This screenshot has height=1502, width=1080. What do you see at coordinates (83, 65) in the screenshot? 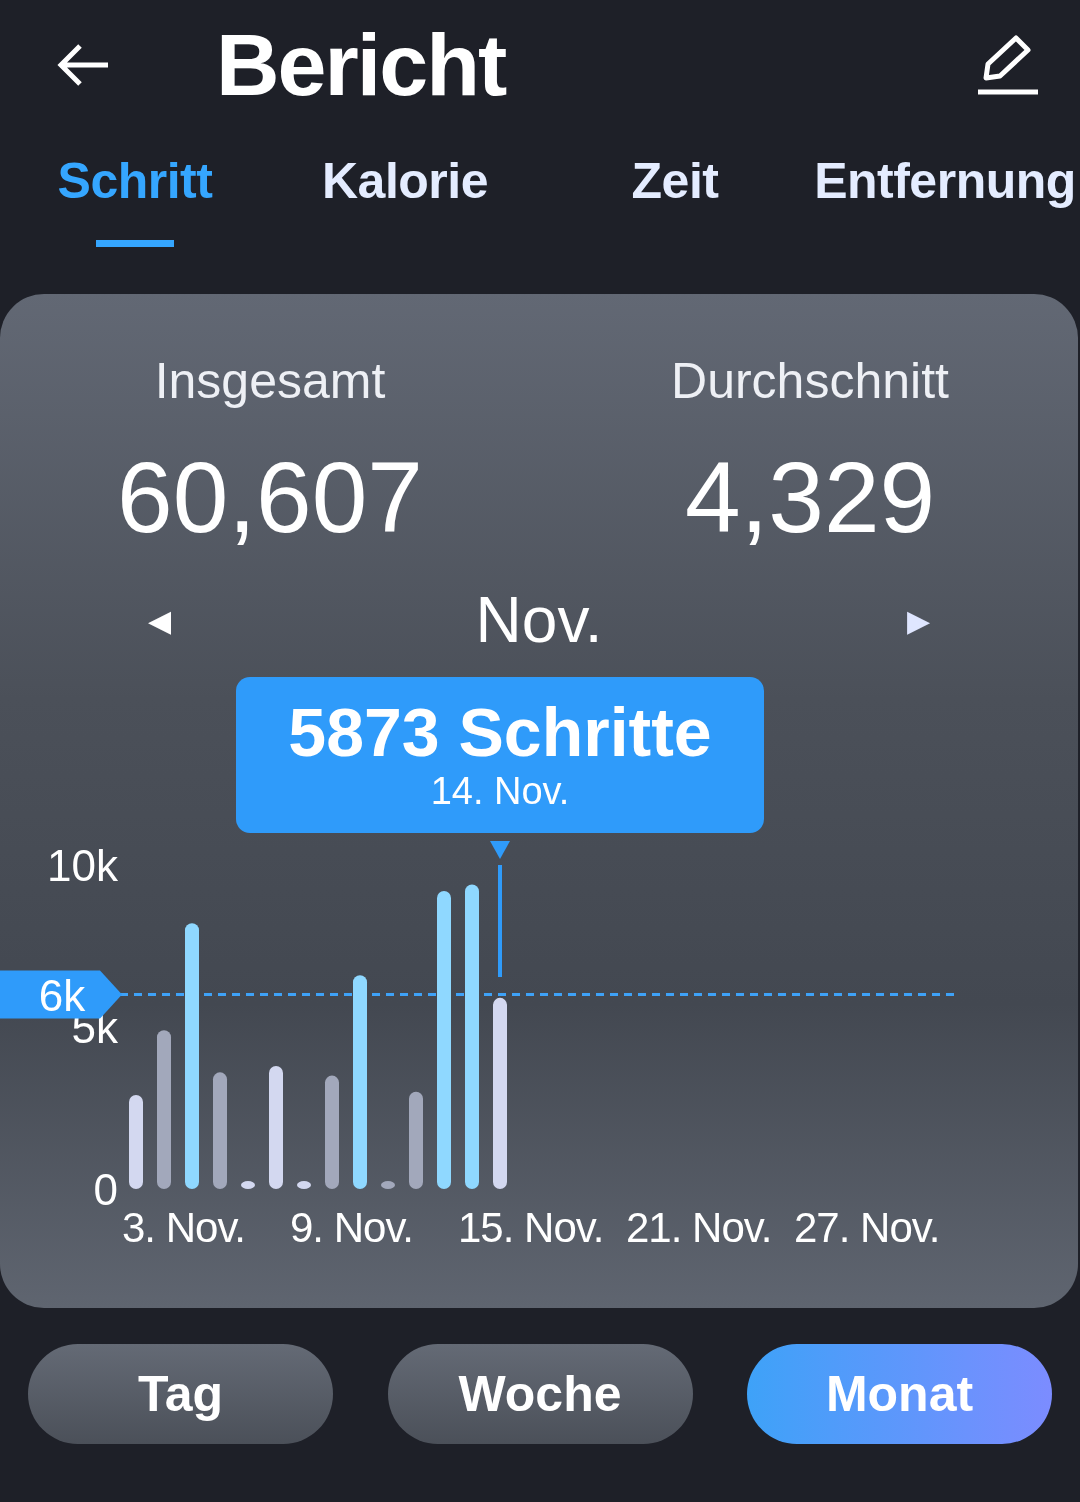
I see `back-icon` at bounding box center [83, 65].